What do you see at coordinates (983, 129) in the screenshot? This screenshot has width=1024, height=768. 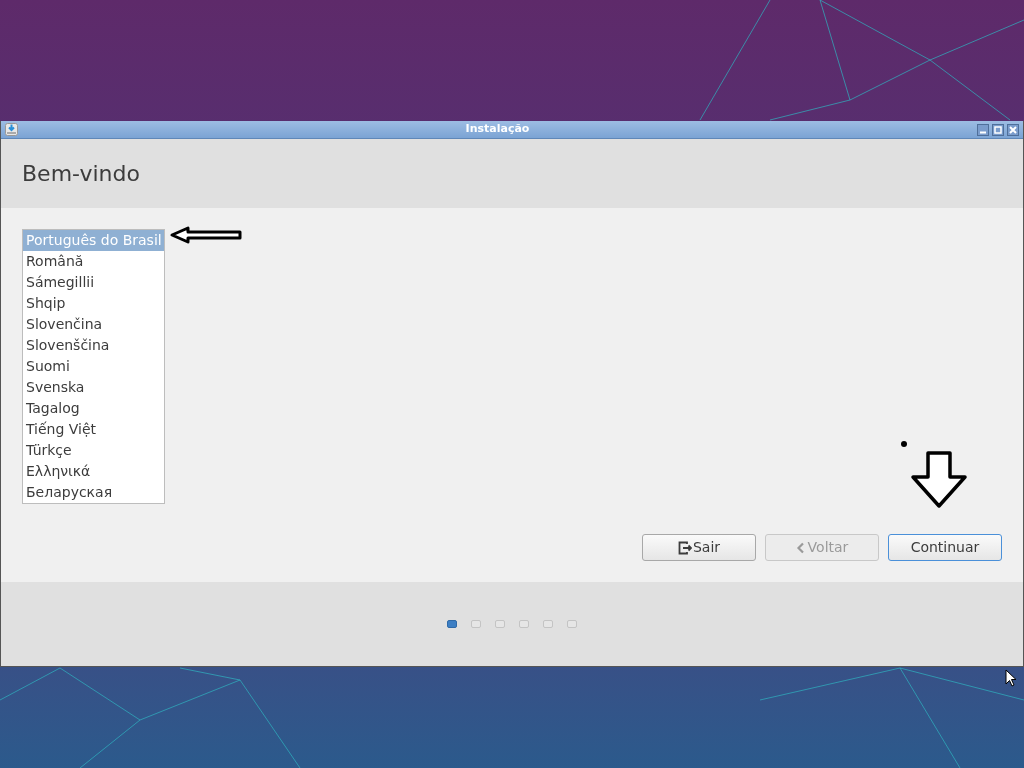 I see `minimize-icon` at bounding box center [983, 129].